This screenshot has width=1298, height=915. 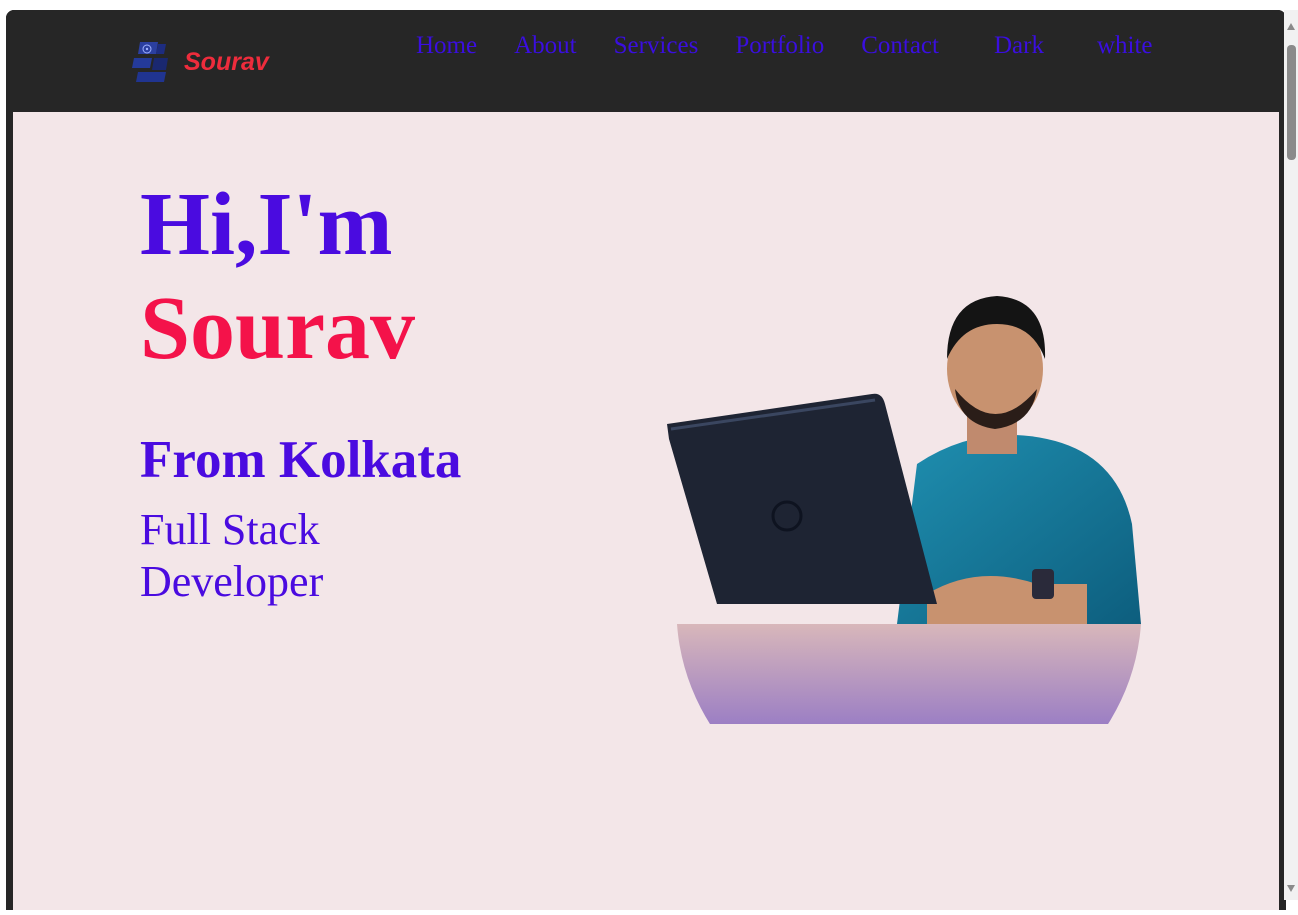 What do you see at coordinates (900, 46) in the screenshot?
I see `nav-link-contact: Contact` at bounding box center [900, 46].